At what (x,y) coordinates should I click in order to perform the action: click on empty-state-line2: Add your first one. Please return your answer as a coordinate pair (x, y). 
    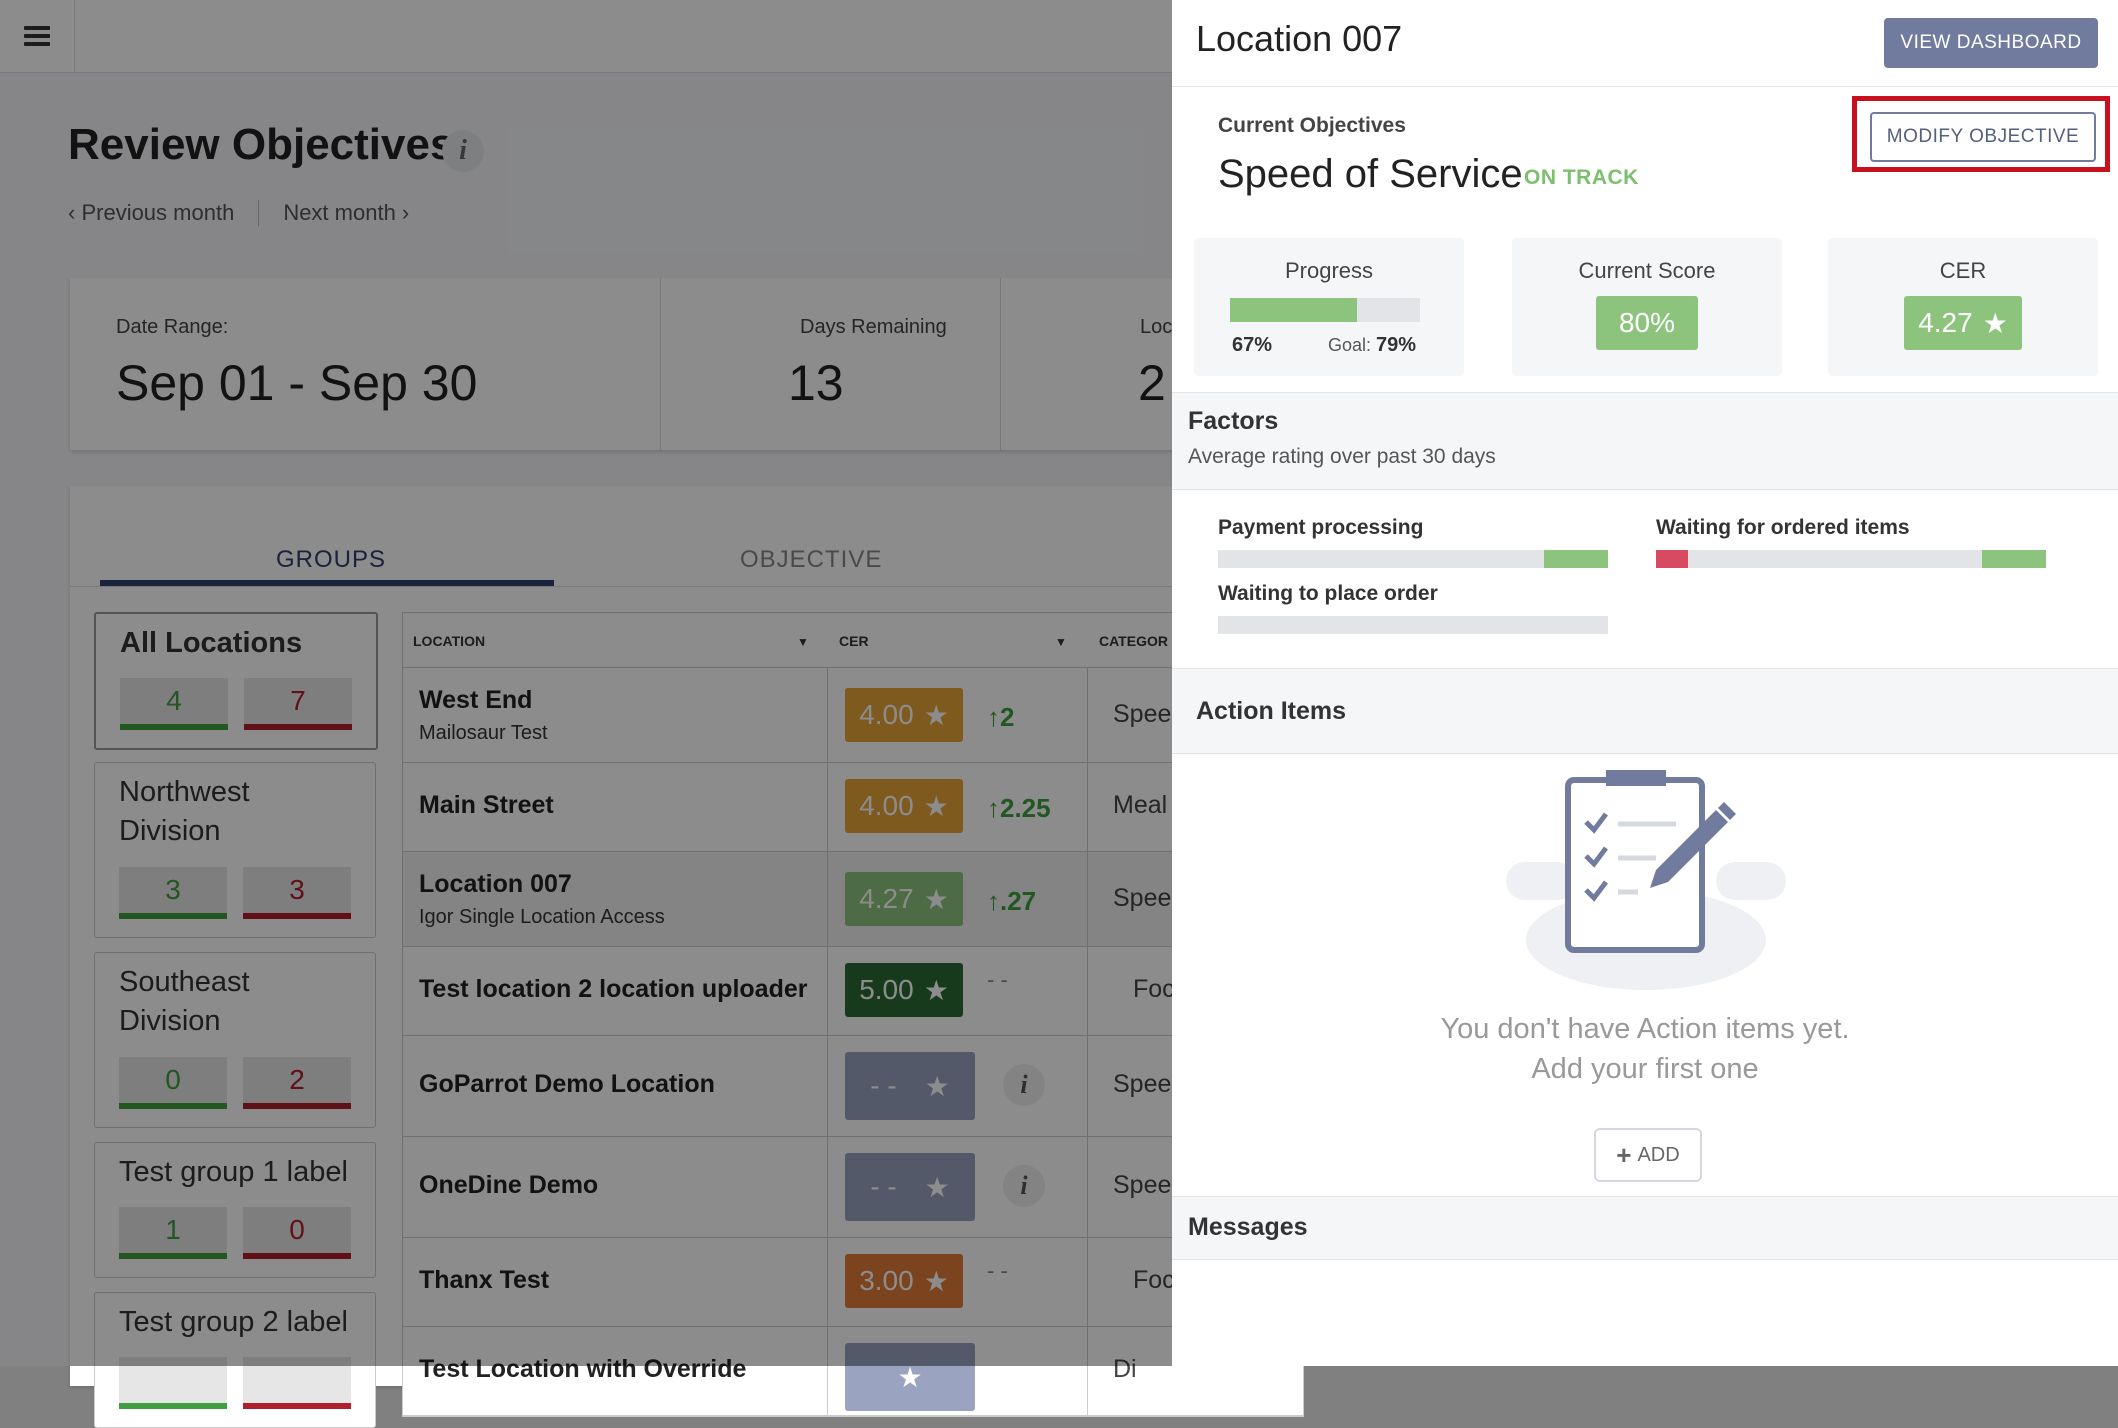
    Looking at the image, I should click on (1645, 1069).